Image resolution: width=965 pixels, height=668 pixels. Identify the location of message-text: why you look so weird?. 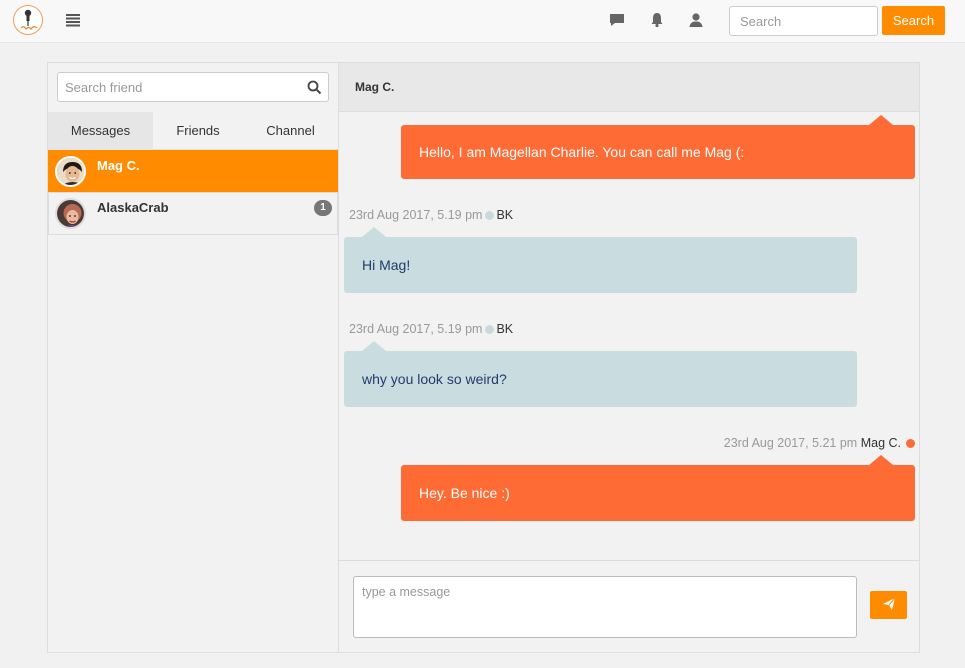
(434, 379).